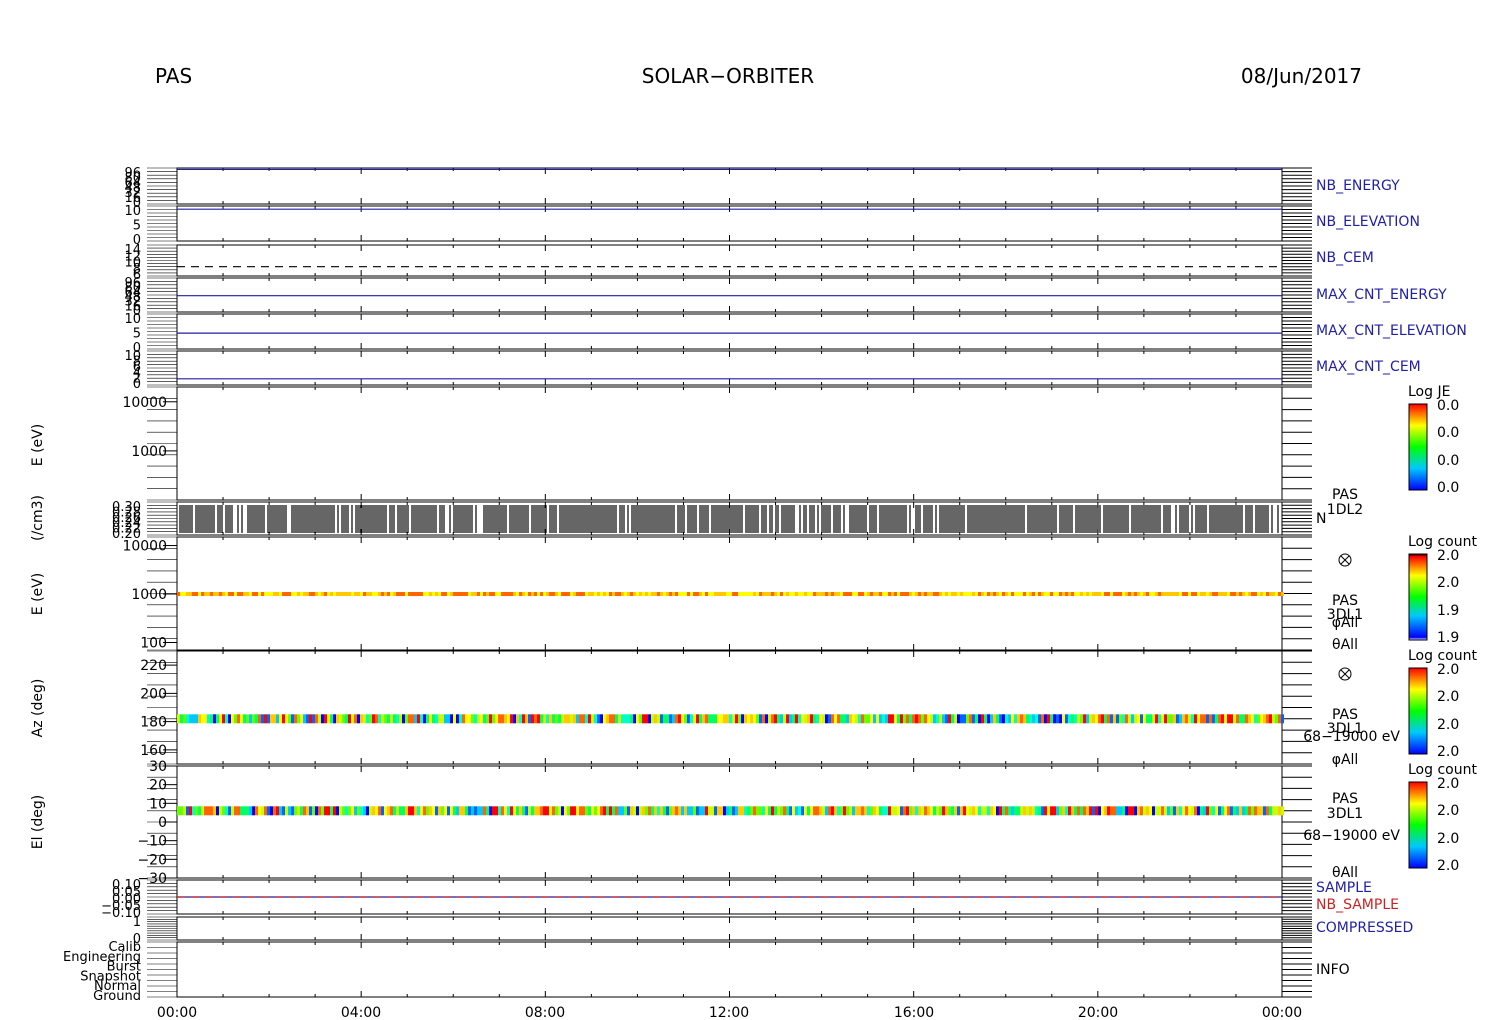 The height and width of the screenshot is (1020, 1512). Describe the element at coordinates (1418, 825) in the screenshot. I see `colorbar-elevation` at that location.